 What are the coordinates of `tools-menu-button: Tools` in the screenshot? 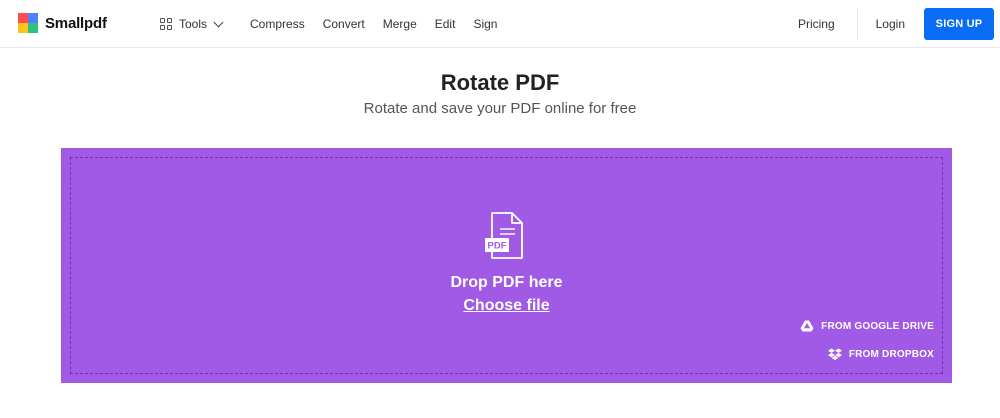 It's located at (192, 24).